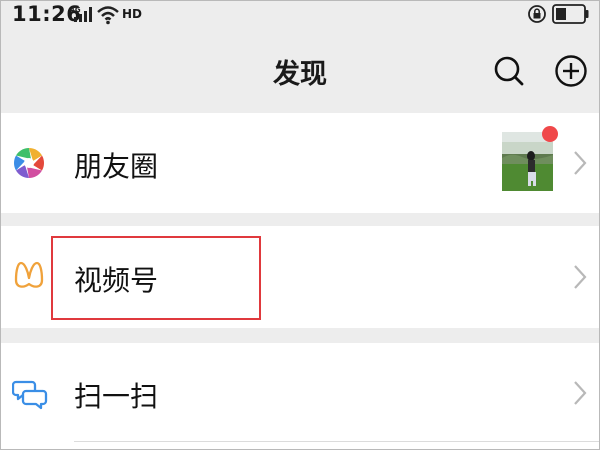  What do you see at coordinates (337, 441) in the screenshot?
I see `row-divider` at bounding box center [337, 441].